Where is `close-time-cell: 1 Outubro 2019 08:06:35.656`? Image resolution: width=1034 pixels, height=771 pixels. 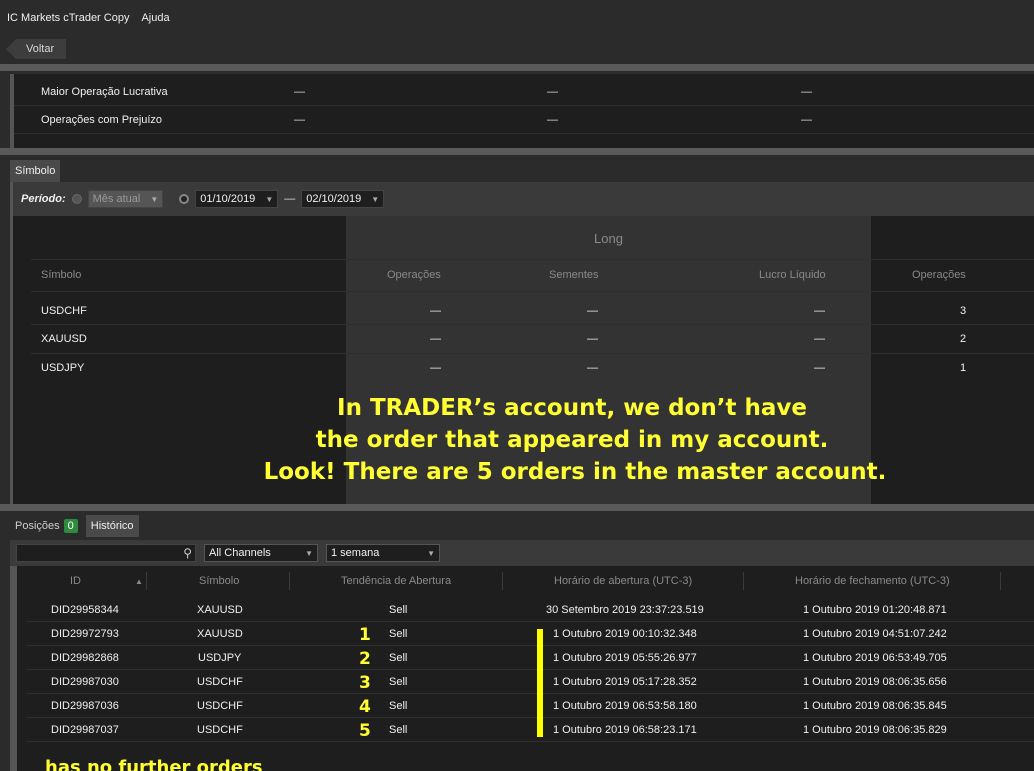 close-time-cell: 1 Outubro 2019 08:06:35.656 is located at coordinates (875, 682).